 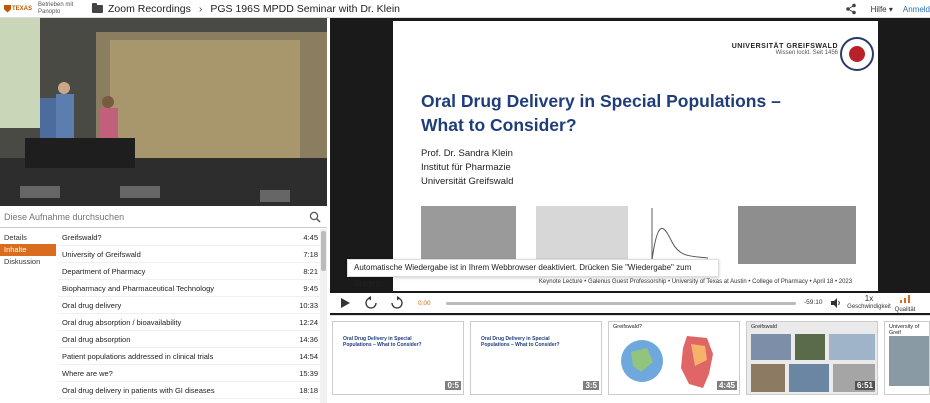 What do you see at coordinates (642, 361) in the screenshot?
I see `globe-image` at bounding box center [642, 361].